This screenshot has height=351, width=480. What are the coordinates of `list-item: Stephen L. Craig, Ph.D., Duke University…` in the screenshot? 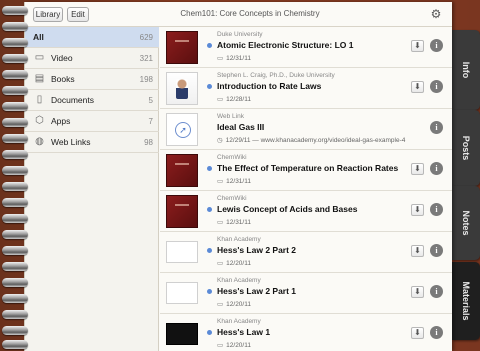 It's located at (306, 88).